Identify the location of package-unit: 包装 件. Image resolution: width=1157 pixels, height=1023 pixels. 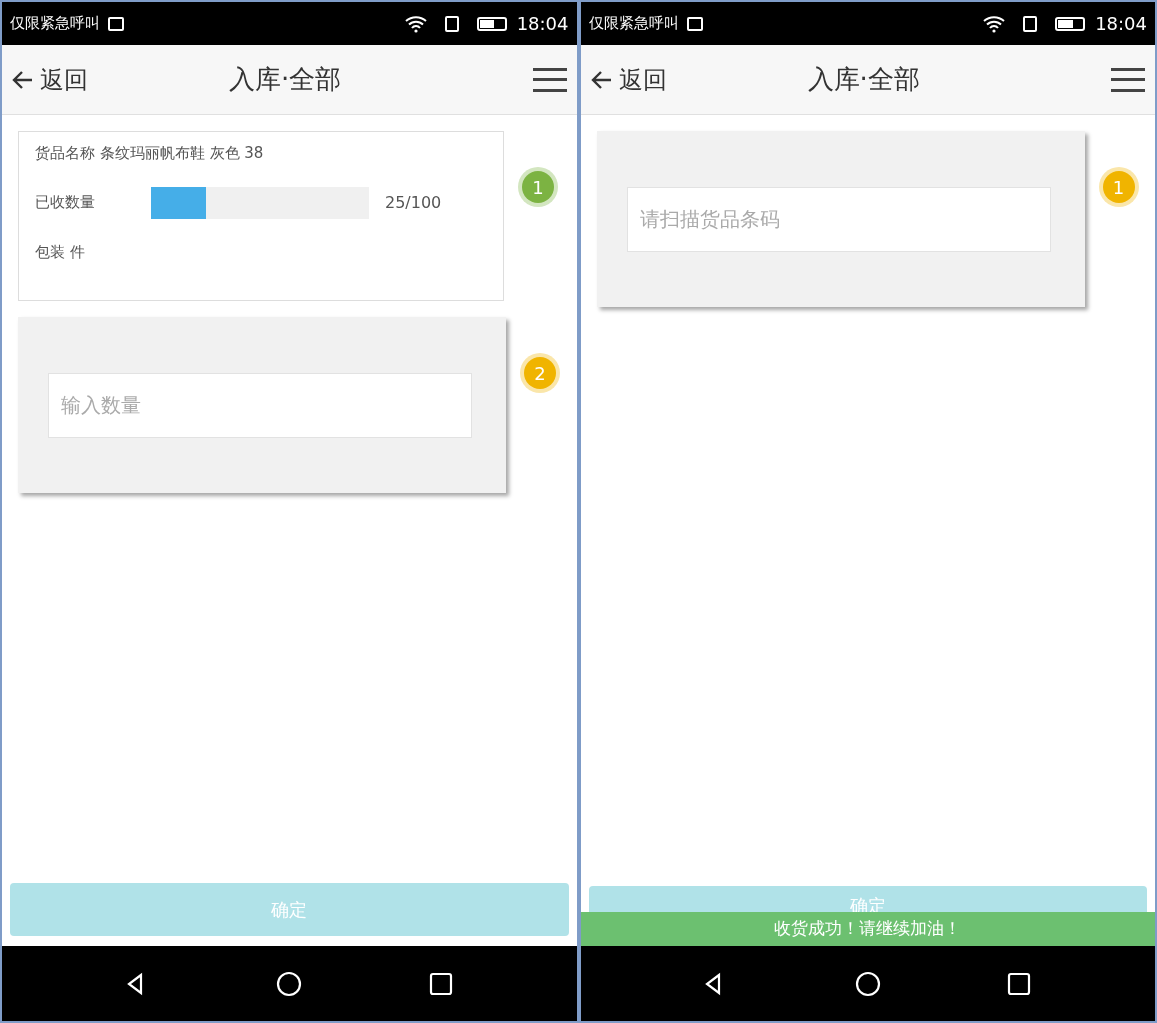
(60, 252).